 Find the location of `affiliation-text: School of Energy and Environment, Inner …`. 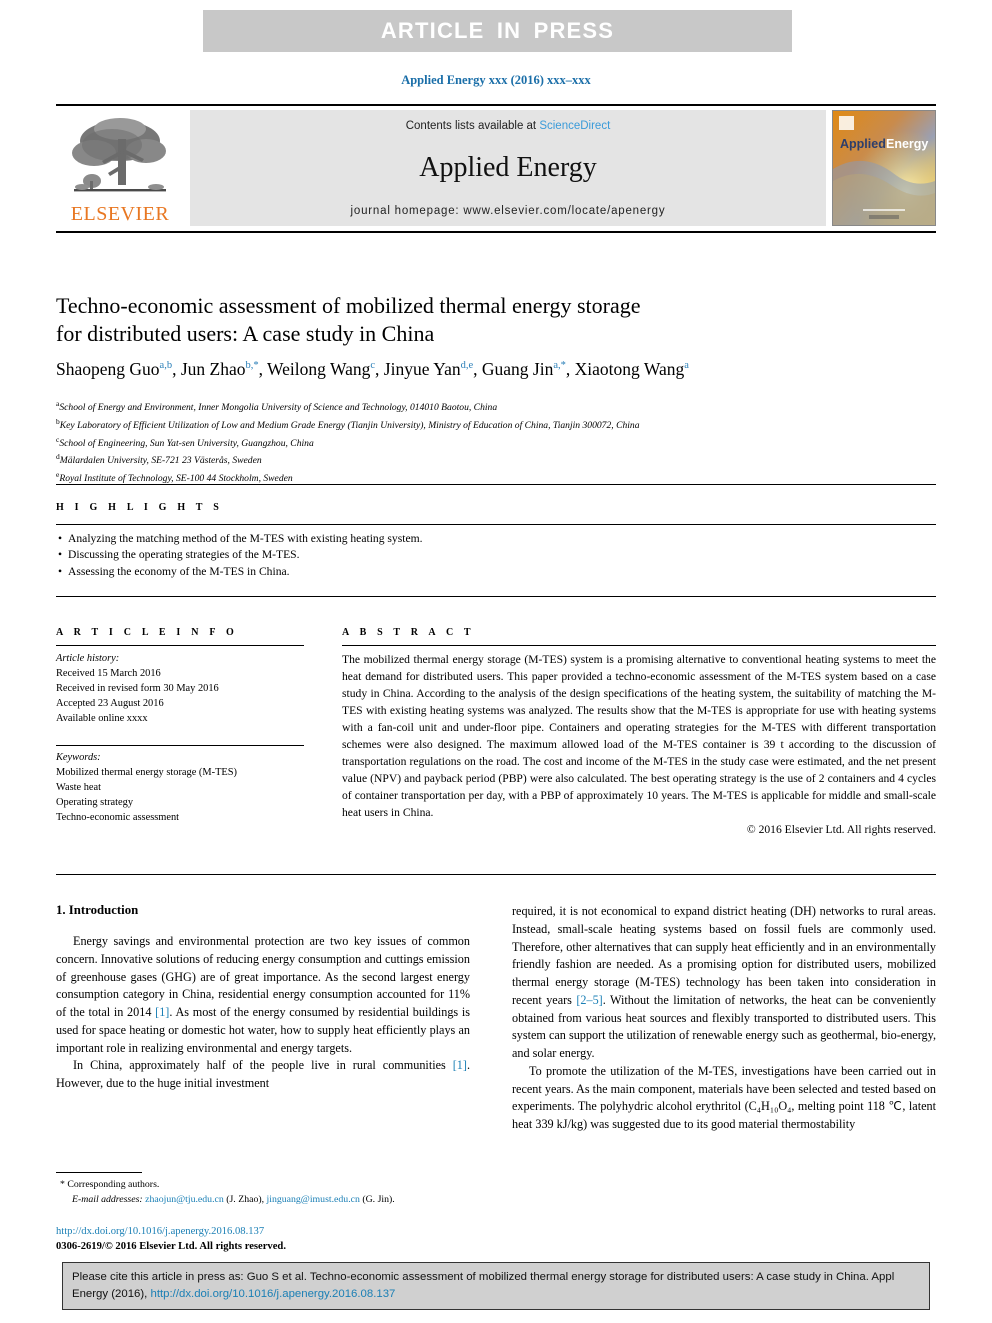

affiliation-text: School of Energy and Environment, Inner … is located at coordinates (278, 408).